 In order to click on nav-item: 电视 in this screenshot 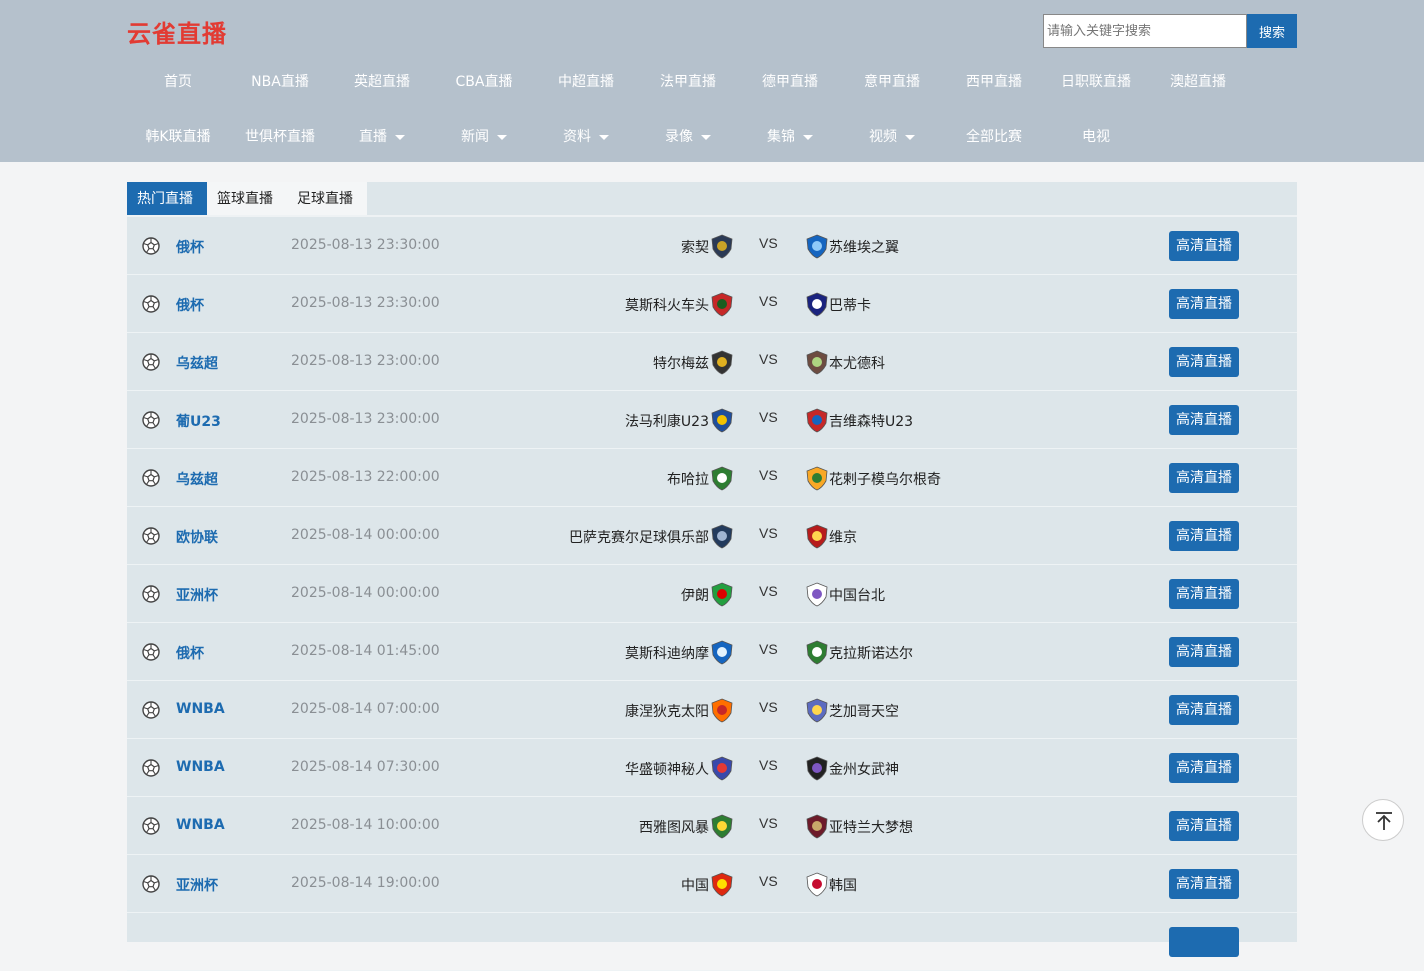, I will do `click(1096, 136)`.